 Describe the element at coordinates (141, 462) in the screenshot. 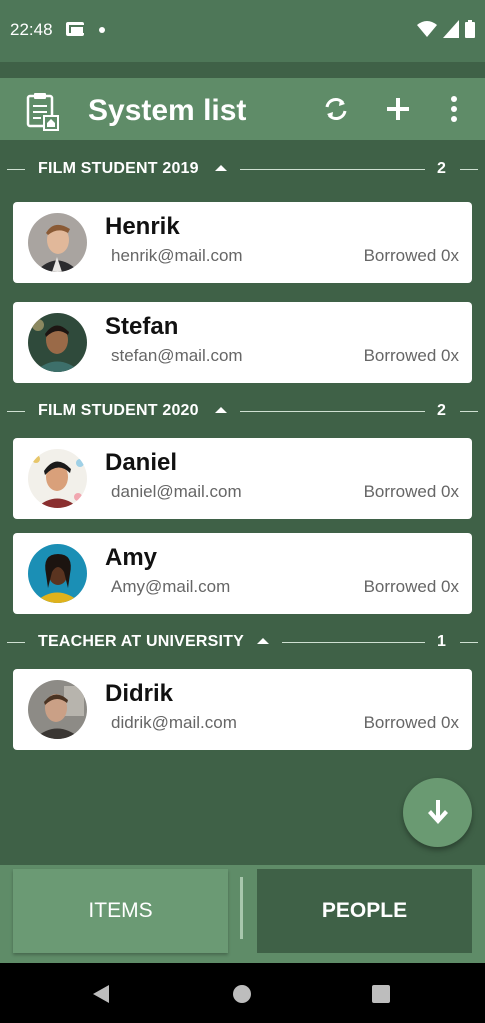

I see `person-name: Daniel` at that location.